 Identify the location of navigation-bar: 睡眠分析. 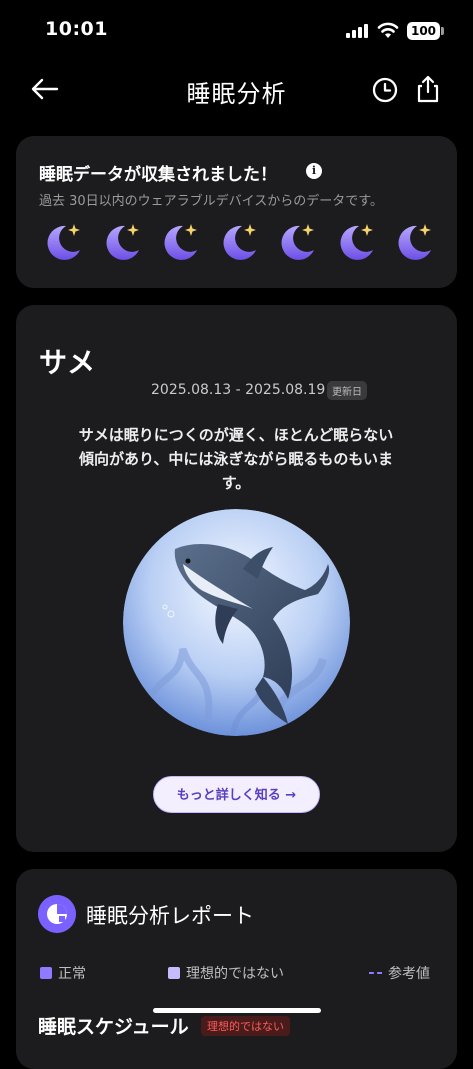
(236, 90).